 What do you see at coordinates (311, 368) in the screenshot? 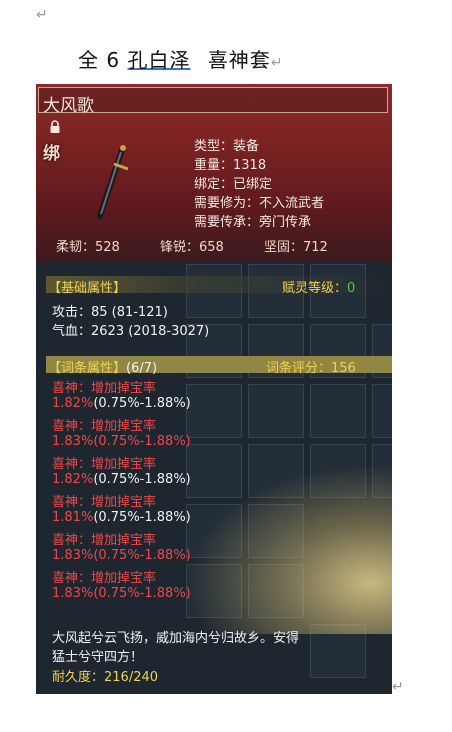
I see `affix-score: 词条评分：156` at bounding box center [311, 368].